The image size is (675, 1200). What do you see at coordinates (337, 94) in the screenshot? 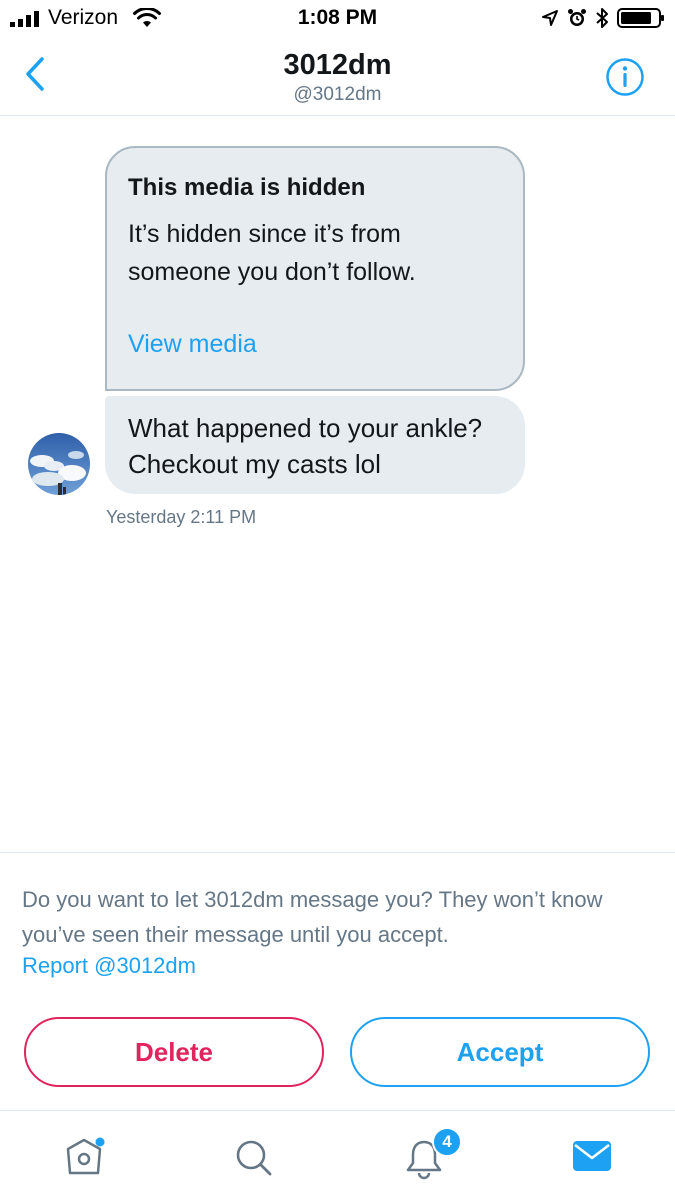
I see `conversation-handle: @3012dm` at bounding box center [337, 94].